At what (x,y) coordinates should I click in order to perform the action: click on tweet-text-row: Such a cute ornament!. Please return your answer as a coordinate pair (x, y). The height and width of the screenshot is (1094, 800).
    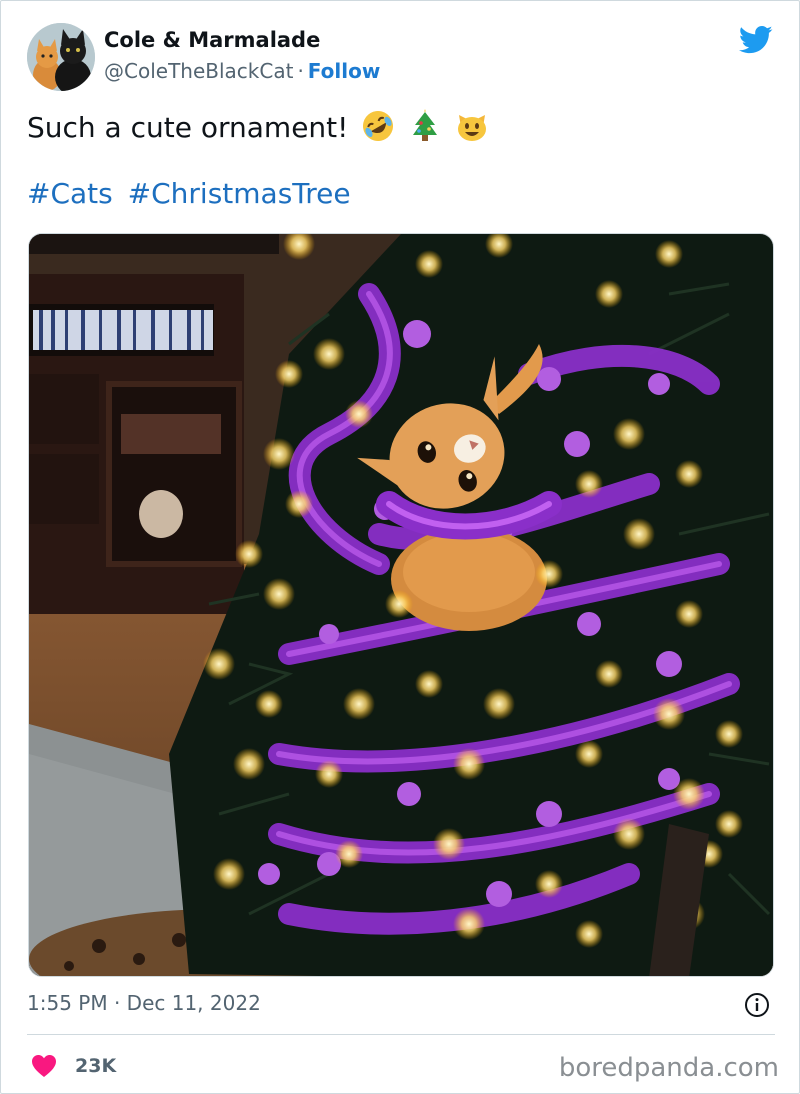
    Looking at the image, I should click on (258, 126).